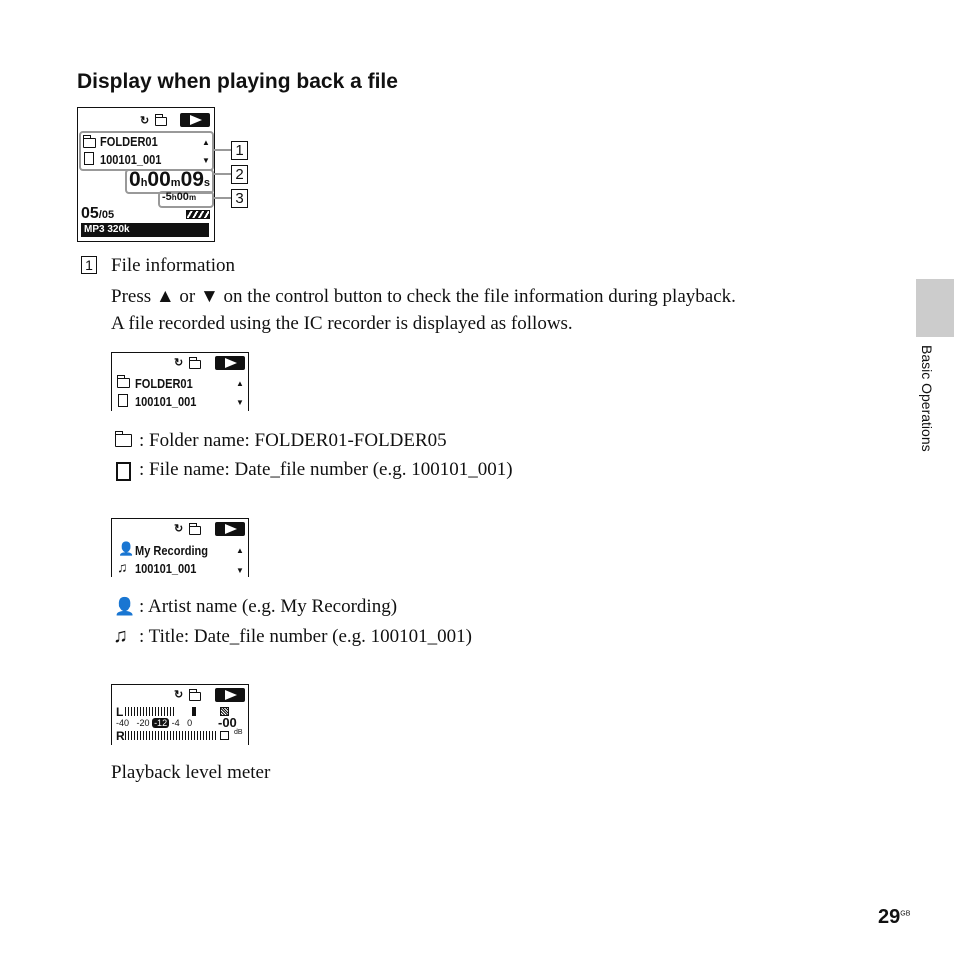 This screenshot has width=954, height=954. I want to click on side-tab, so click(935, 308).